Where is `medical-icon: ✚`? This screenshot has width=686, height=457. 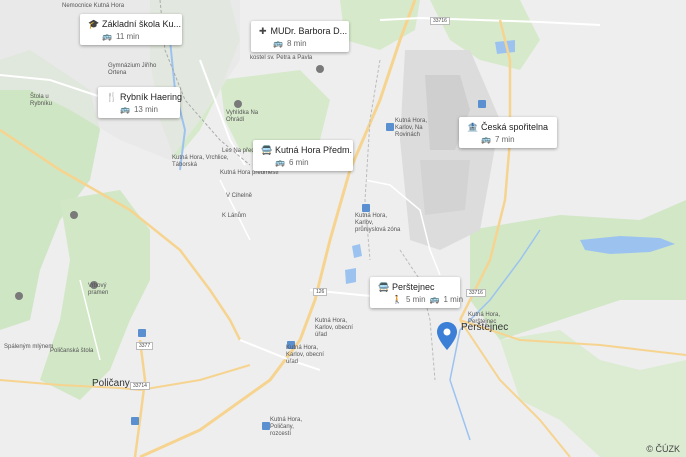
medical-icon: ✚ is located at coordinates (263, 31).